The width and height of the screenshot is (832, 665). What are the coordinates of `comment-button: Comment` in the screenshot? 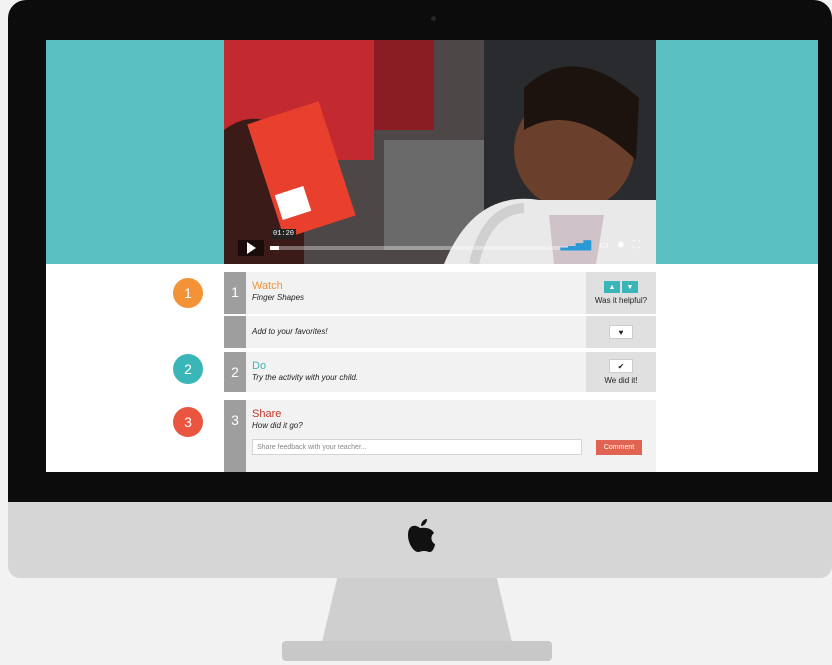 It's located at (619, 447).